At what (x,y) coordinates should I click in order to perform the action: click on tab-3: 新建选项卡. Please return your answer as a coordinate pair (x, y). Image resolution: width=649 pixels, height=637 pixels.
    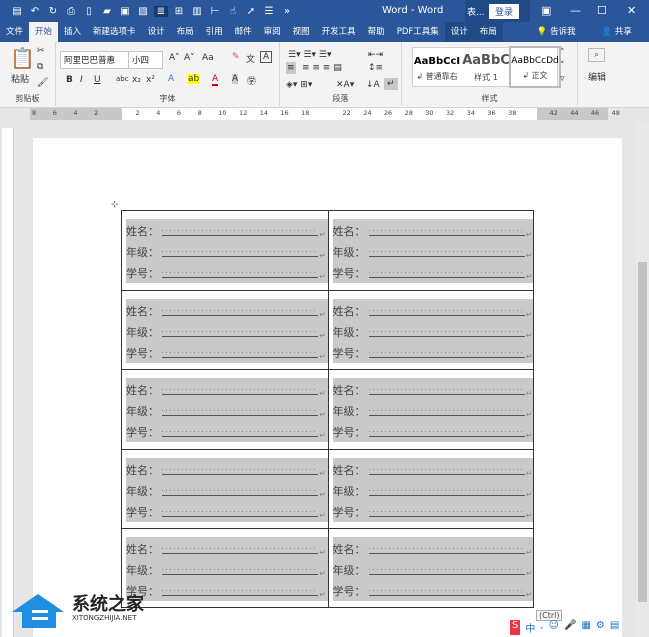
    Looking at the image, I should click on (114, 32).